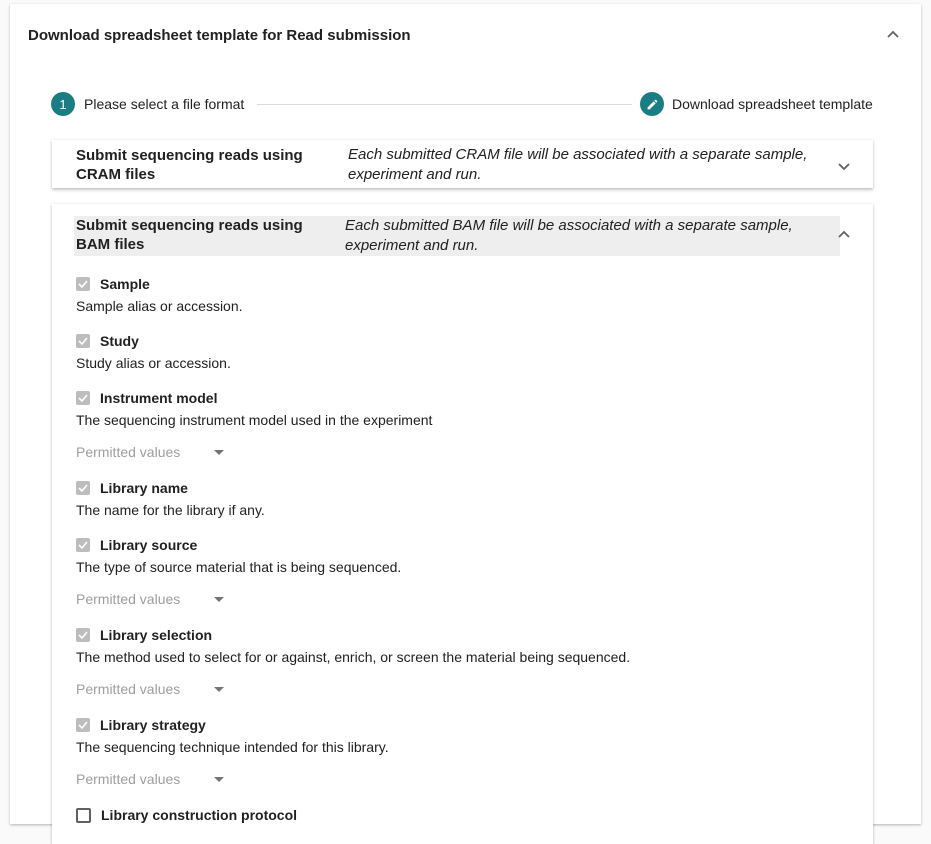  I want to click on field-name: Instrument model, so click(159, 398).